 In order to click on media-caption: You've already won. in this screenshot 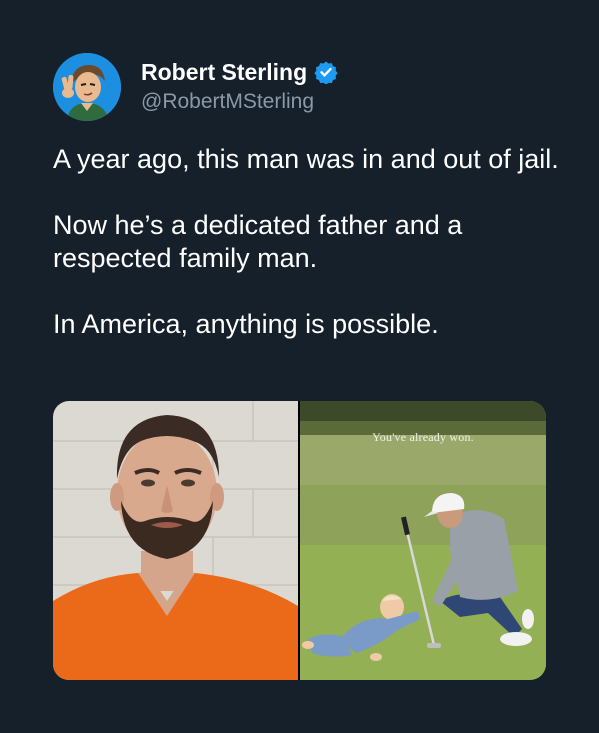, I will do `click(423, 437)`.